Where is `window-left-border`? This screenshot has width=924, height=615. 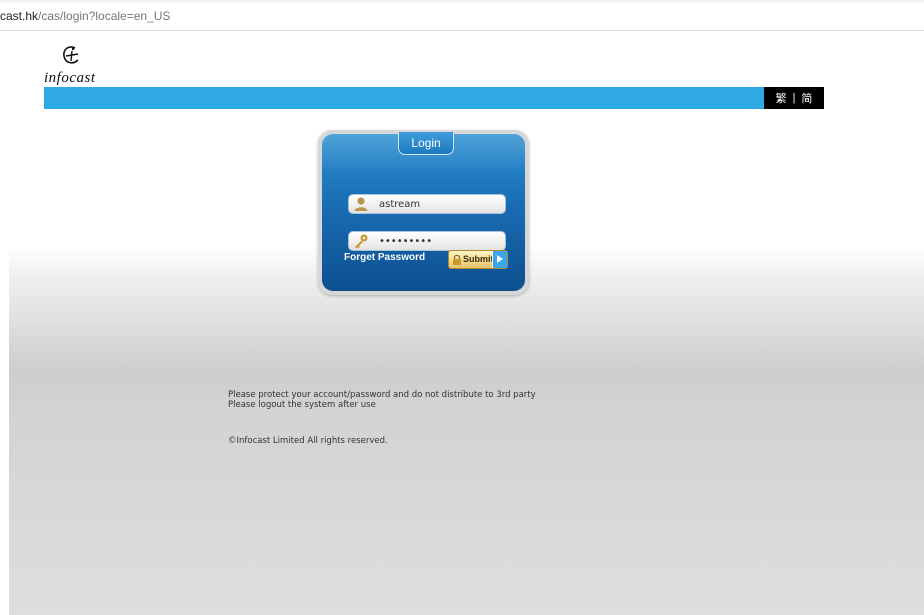
window-left-border is located at coordinates (4, 323).